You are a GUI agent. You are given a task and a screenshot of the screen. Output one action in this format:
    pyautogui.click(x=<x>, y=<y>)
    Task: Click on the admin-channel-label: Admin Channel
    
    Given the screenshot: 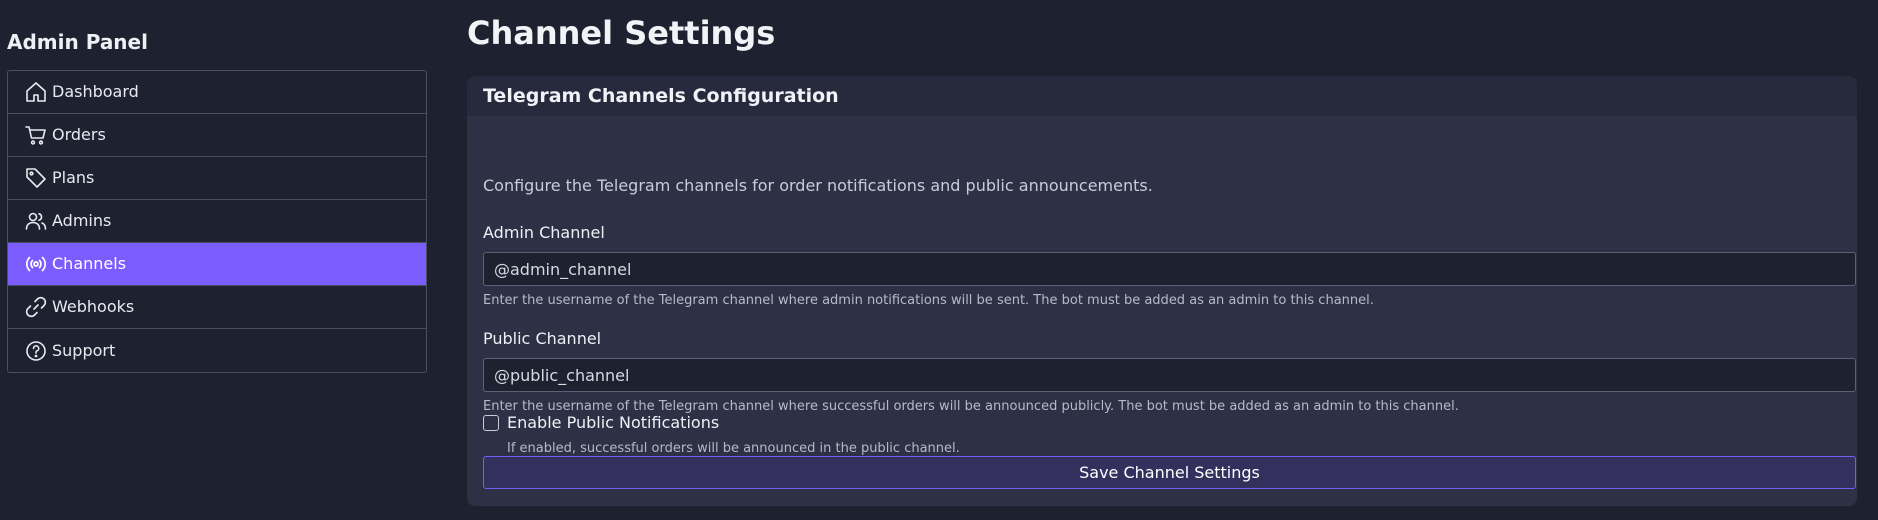 What is the action you would take?
    pyautogui.click(x=544, y=232)
    